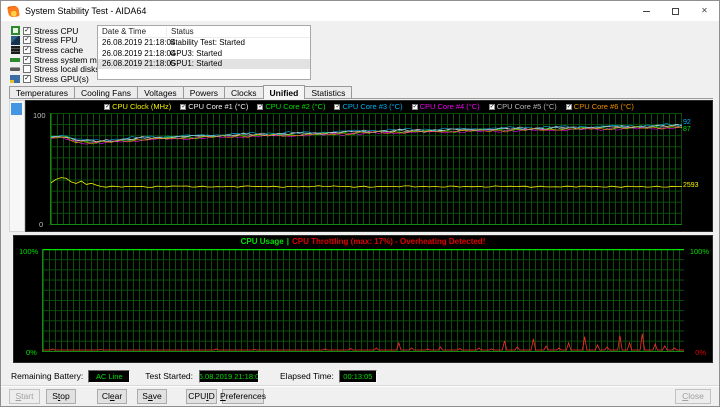  What do you see at coordinates (445, 106) in the screenshot?
I see `legend-item: ✓ CPU Core #4 (°C)` at bounding box center [445, 106].